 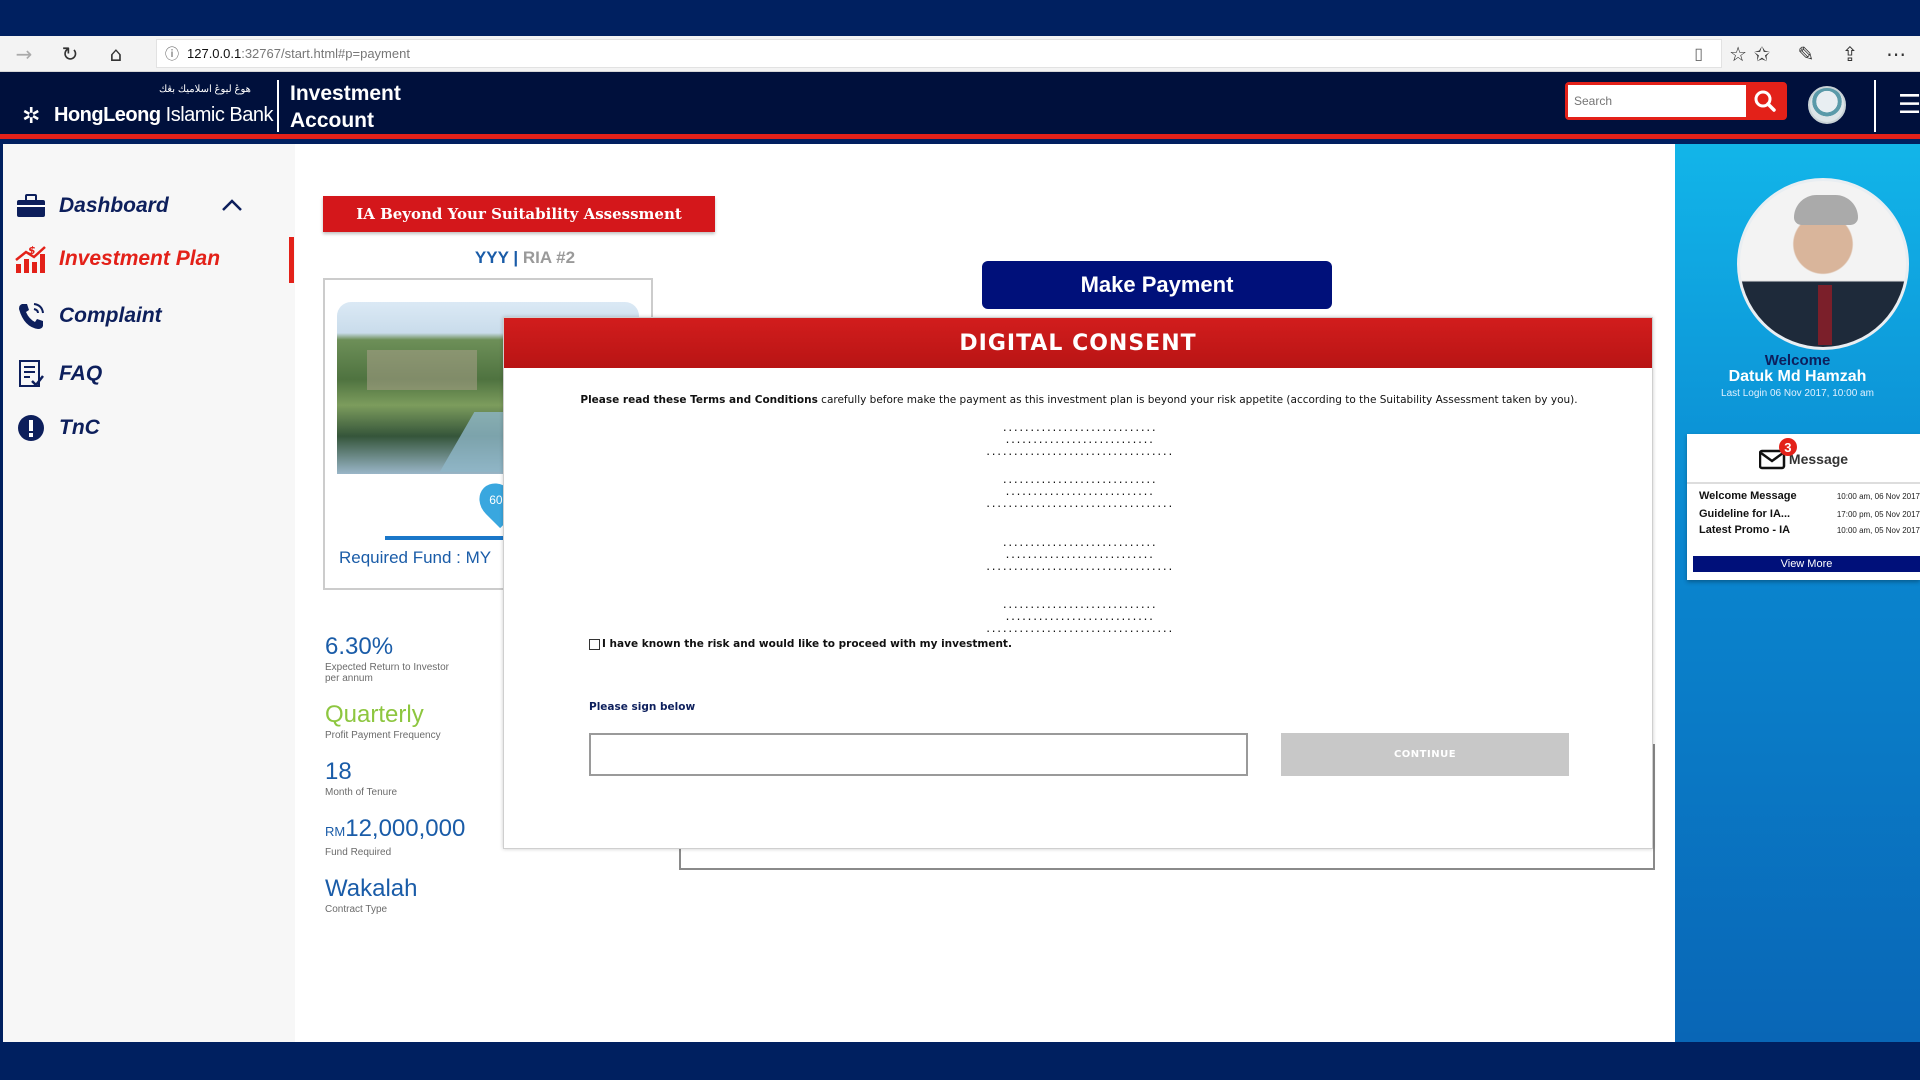 What do you see at coordinates (164, 115) in the screenshot?
I see `logo-bank-name: HongLeong Islamic Bank` at bounding box center [164, 115].